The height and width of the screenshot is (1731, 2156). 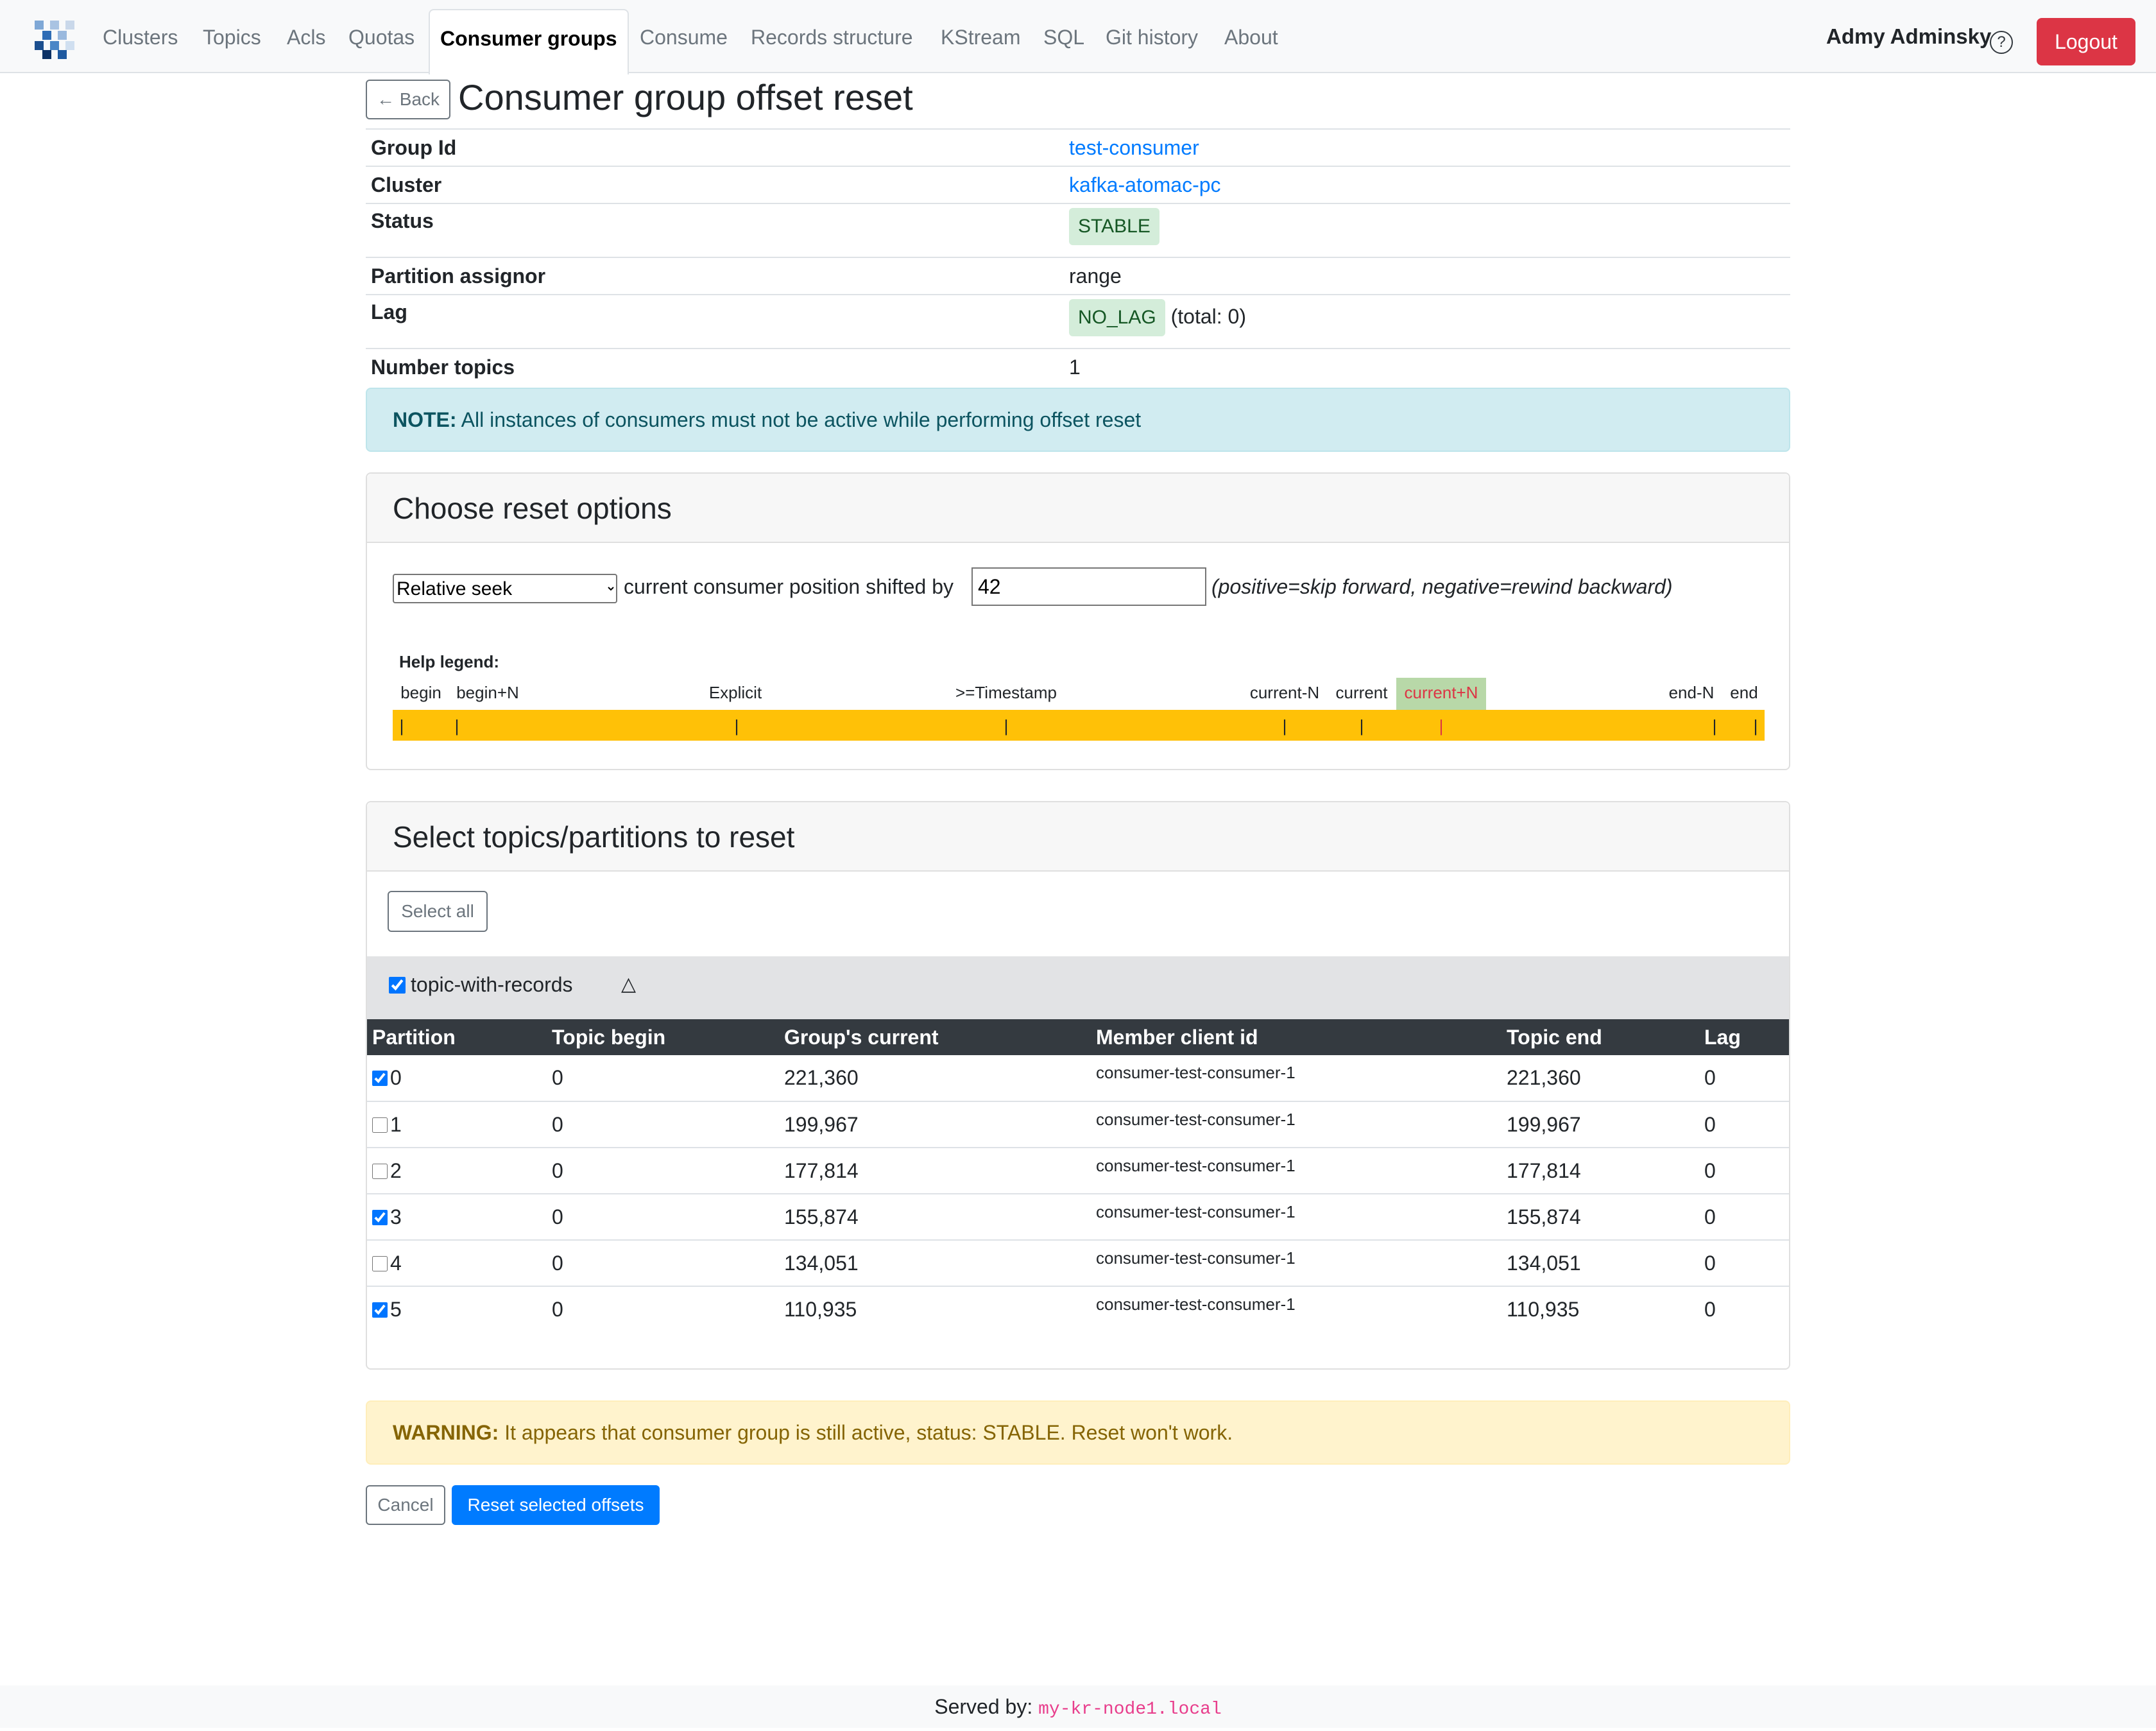 What do you see at coordinates (629, 984) in the screenshot?
I see `collapse-triangle-icon: △` at bounding box center [629, 984].